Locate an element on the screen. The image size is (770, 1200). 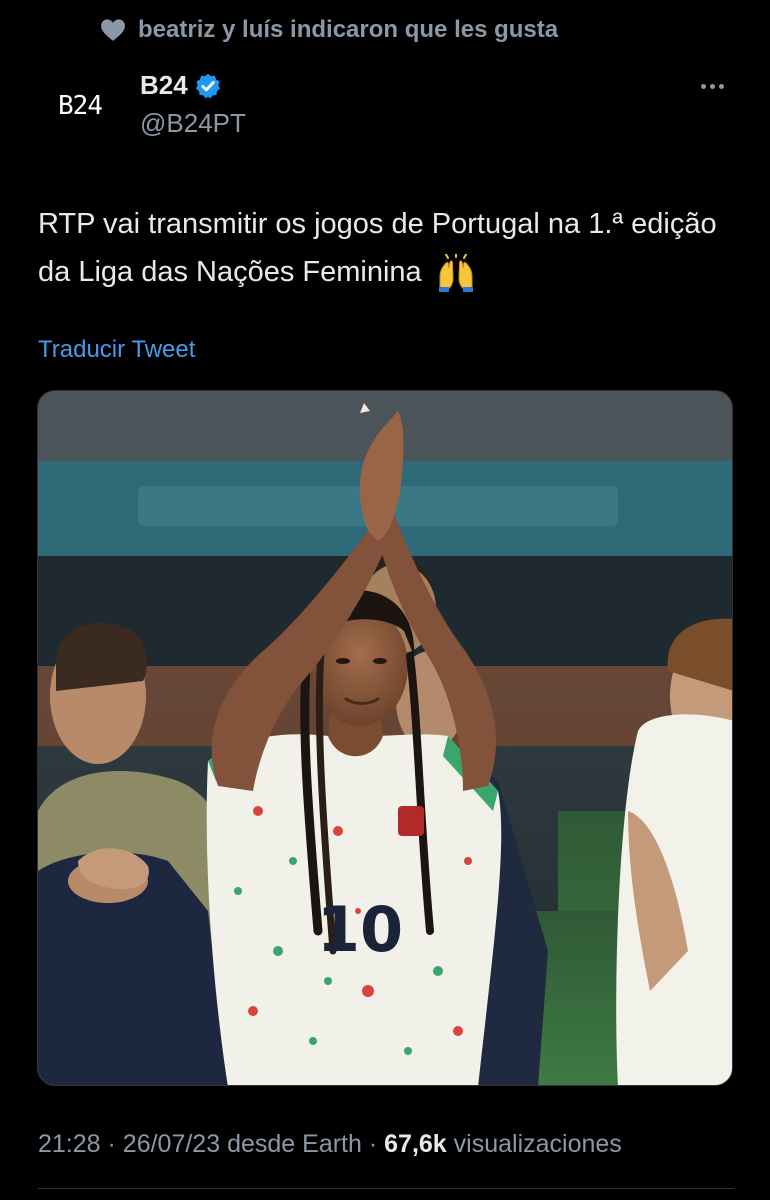
jersey-number: 10 is located at coordinates (360, 929).